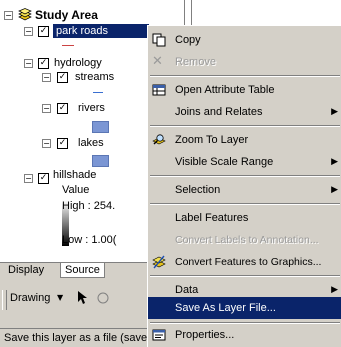  I want to click on menu-item-copy: Copy, so click(244, 40).